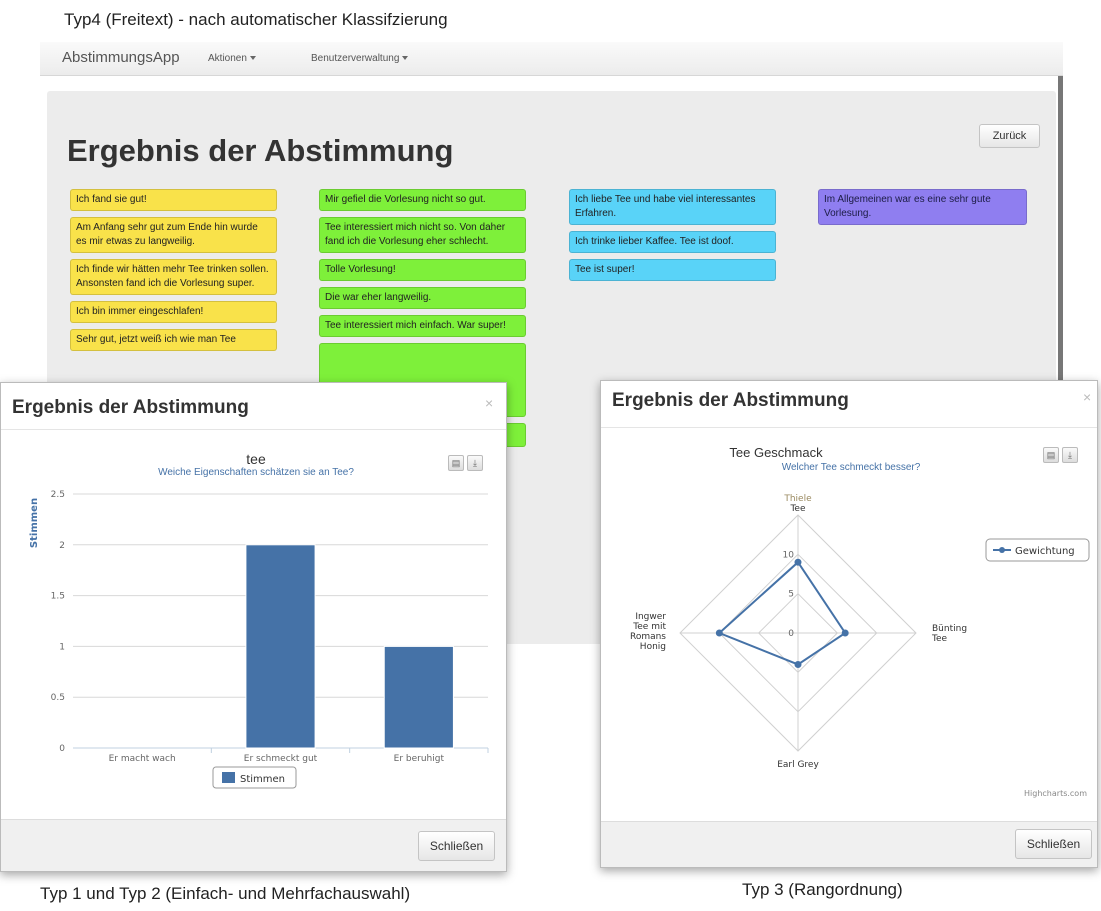 The width and height of the screenshot is (1101, 911). What do you see at coordinates (797, 504) in the screenshot?
I see `radar-category-label: Thiele Tee` at bounding box center [797, 504].